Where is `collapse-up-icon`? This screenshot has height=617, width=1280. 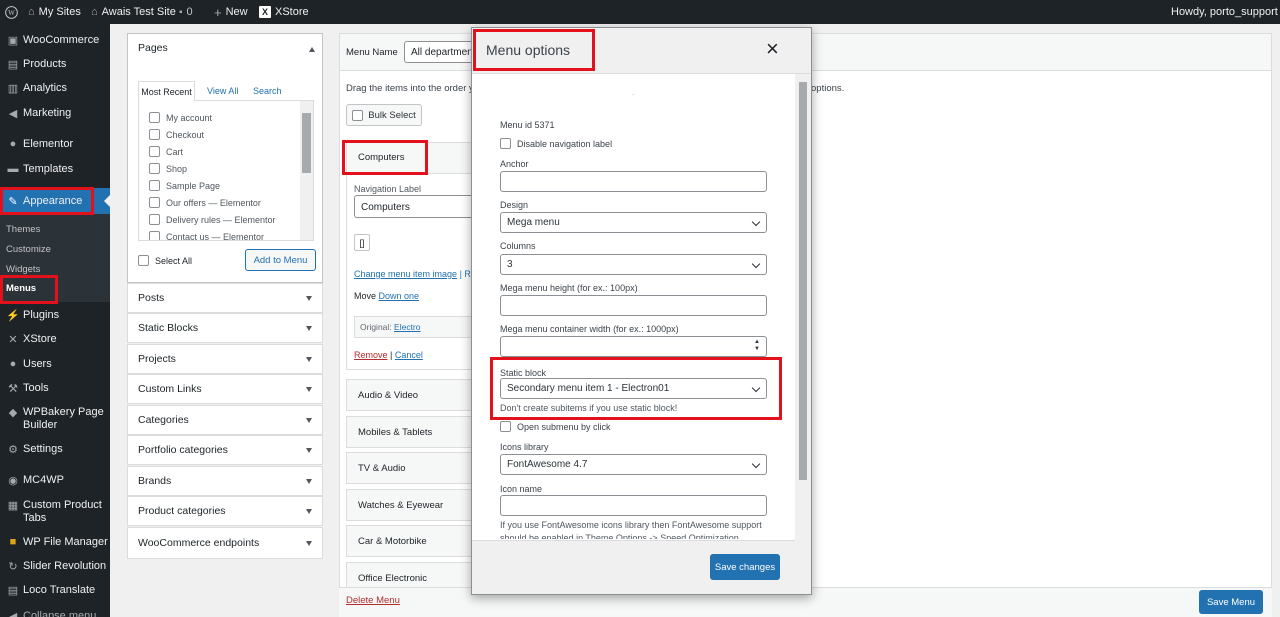
collapse-up-icon is located at coordinates (312, 49).